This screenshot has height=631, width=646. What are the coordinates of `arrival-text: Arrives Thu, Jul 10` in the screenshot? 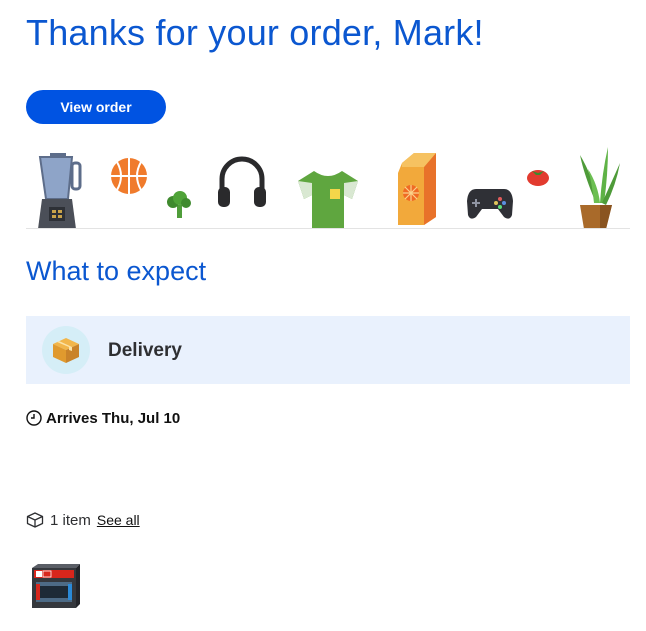 It's located at (113, 418).